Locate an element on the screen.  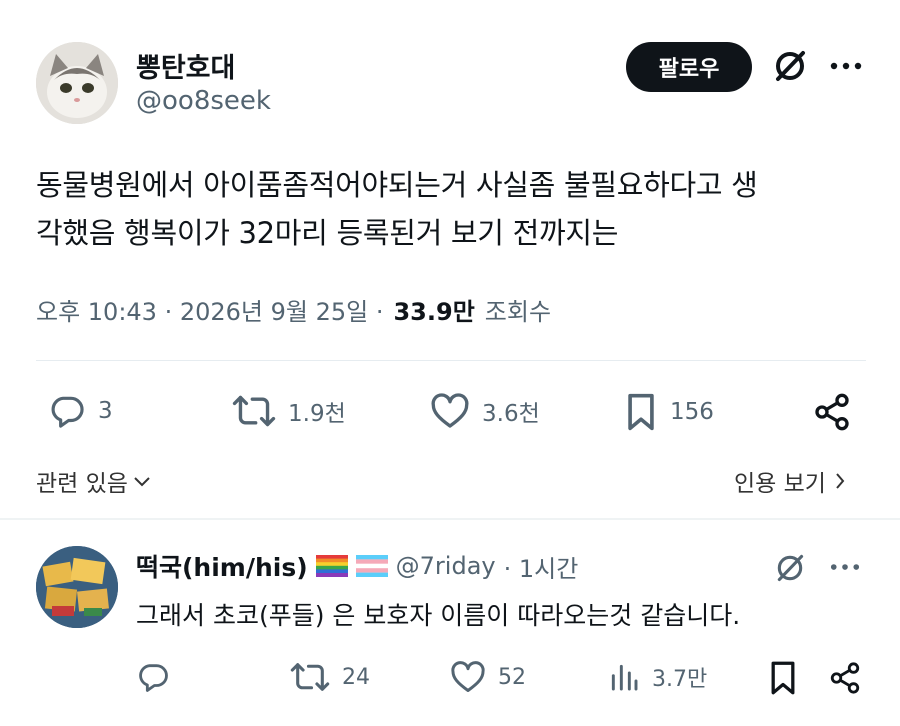
reply-like-button: 52 is located at coordinates (488, 677).